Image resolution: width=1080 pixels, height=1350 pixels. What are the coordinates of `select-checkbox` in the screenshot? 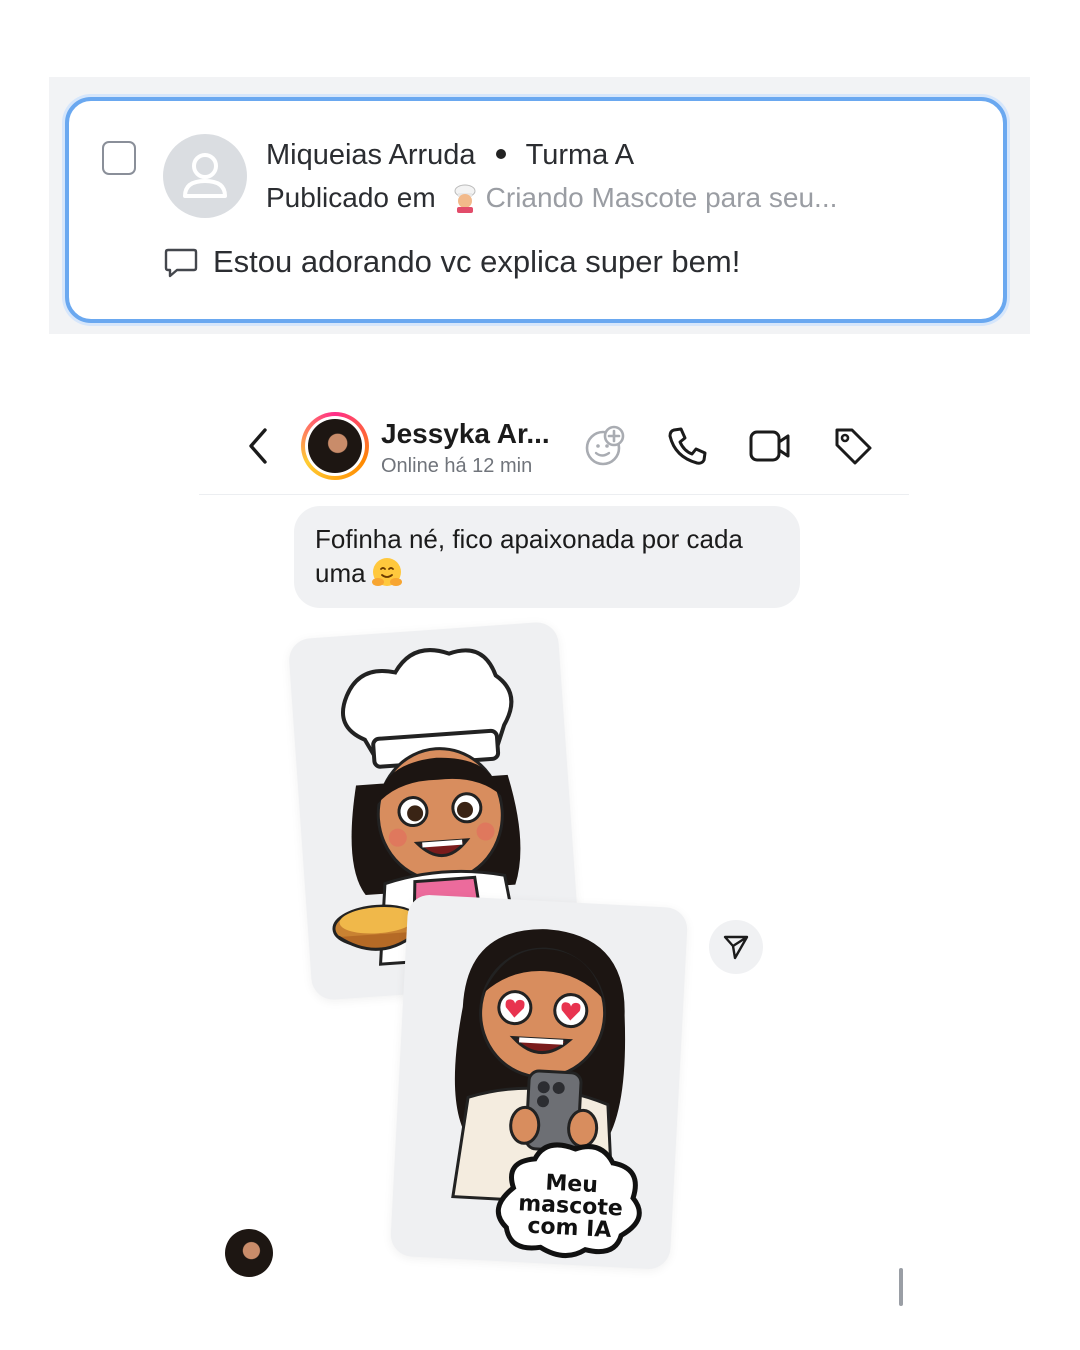 It's located at (119, 158).